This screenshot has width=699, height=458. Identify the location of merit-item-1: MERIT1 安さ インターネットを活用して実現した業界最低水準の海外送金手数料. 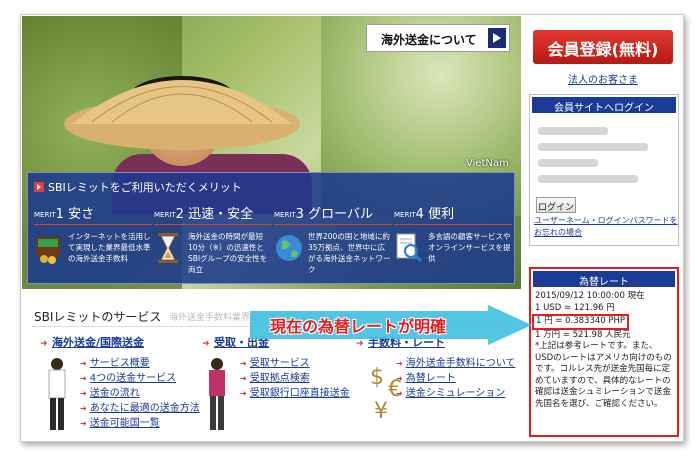
(93, 234).